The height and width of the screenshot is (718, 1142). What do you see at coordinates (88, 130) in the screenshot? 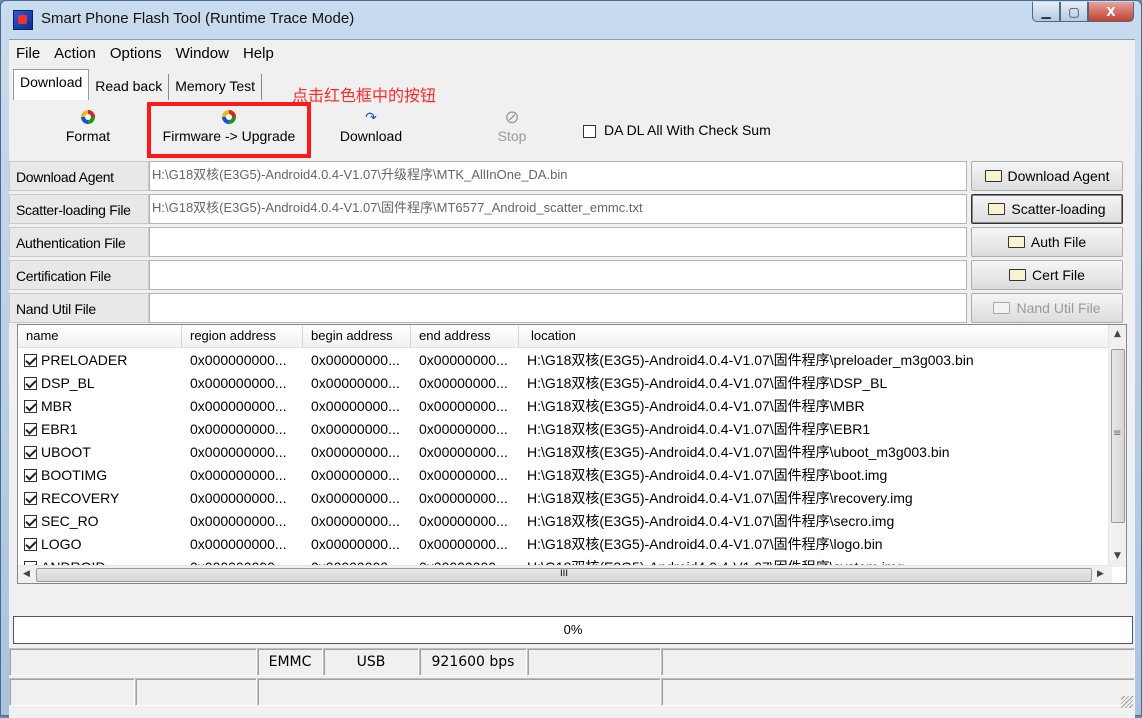
I see `format-button: Format` at bounding box center [88, 130].